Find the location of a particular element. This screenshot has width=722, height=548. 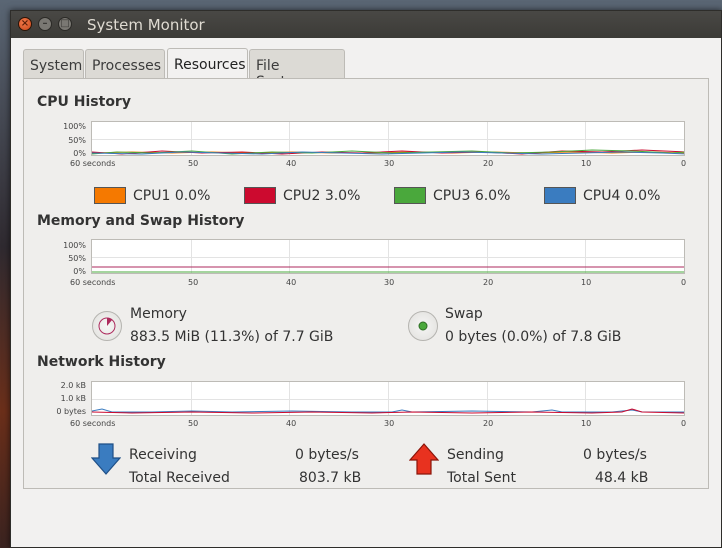

net-xtick-10: 10 is located at coordinates (586, 423).